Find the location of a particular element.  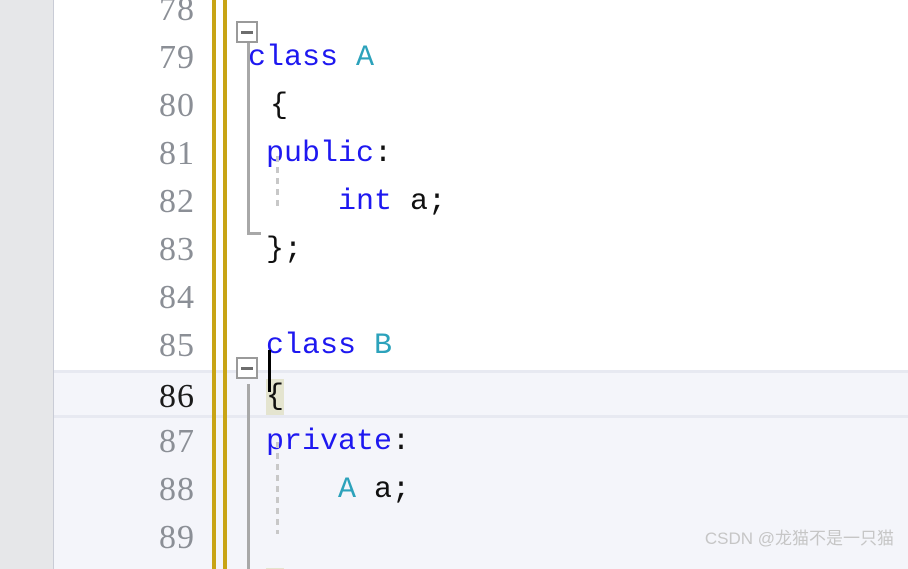

line-number: 88 is located at coordinates (177, 489).